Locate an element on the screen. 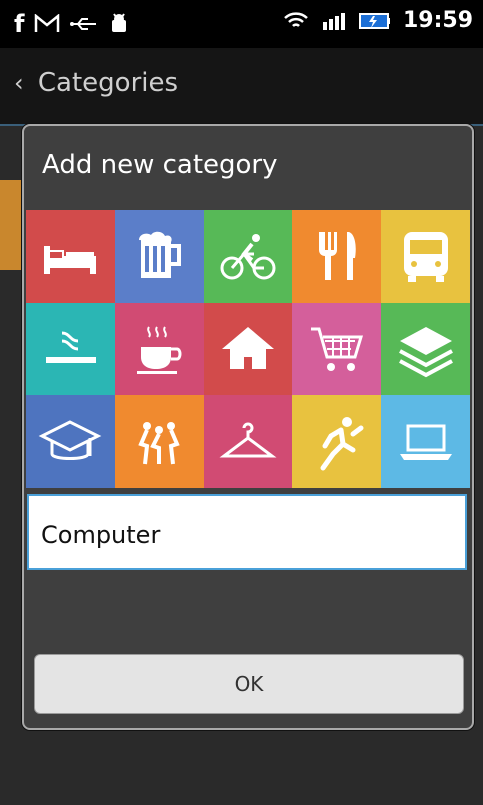  bicycle-icon is located at coordinates (248, 257).